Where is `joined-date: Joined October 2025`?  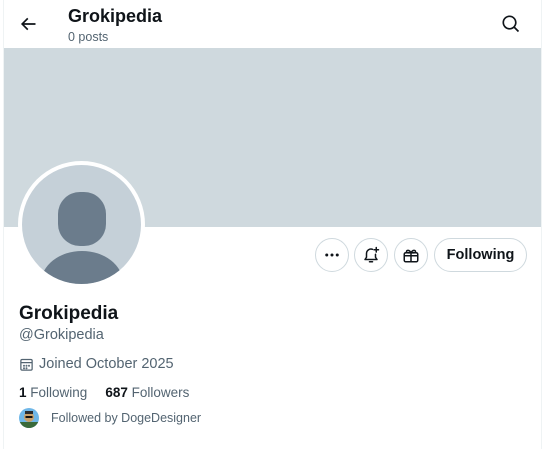
joined-date: Joined October 2025 is located at coordinates (96, 364).